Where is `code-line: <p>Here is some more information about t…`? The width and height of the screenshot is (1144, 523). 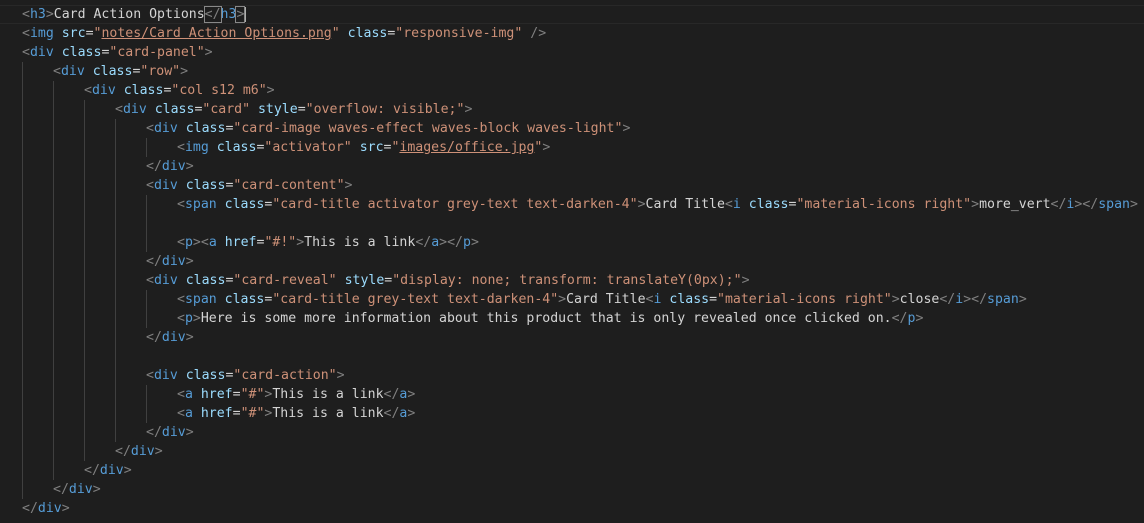 code-line: <p>Here is some more information about t… is located at coordinates (550, 318).